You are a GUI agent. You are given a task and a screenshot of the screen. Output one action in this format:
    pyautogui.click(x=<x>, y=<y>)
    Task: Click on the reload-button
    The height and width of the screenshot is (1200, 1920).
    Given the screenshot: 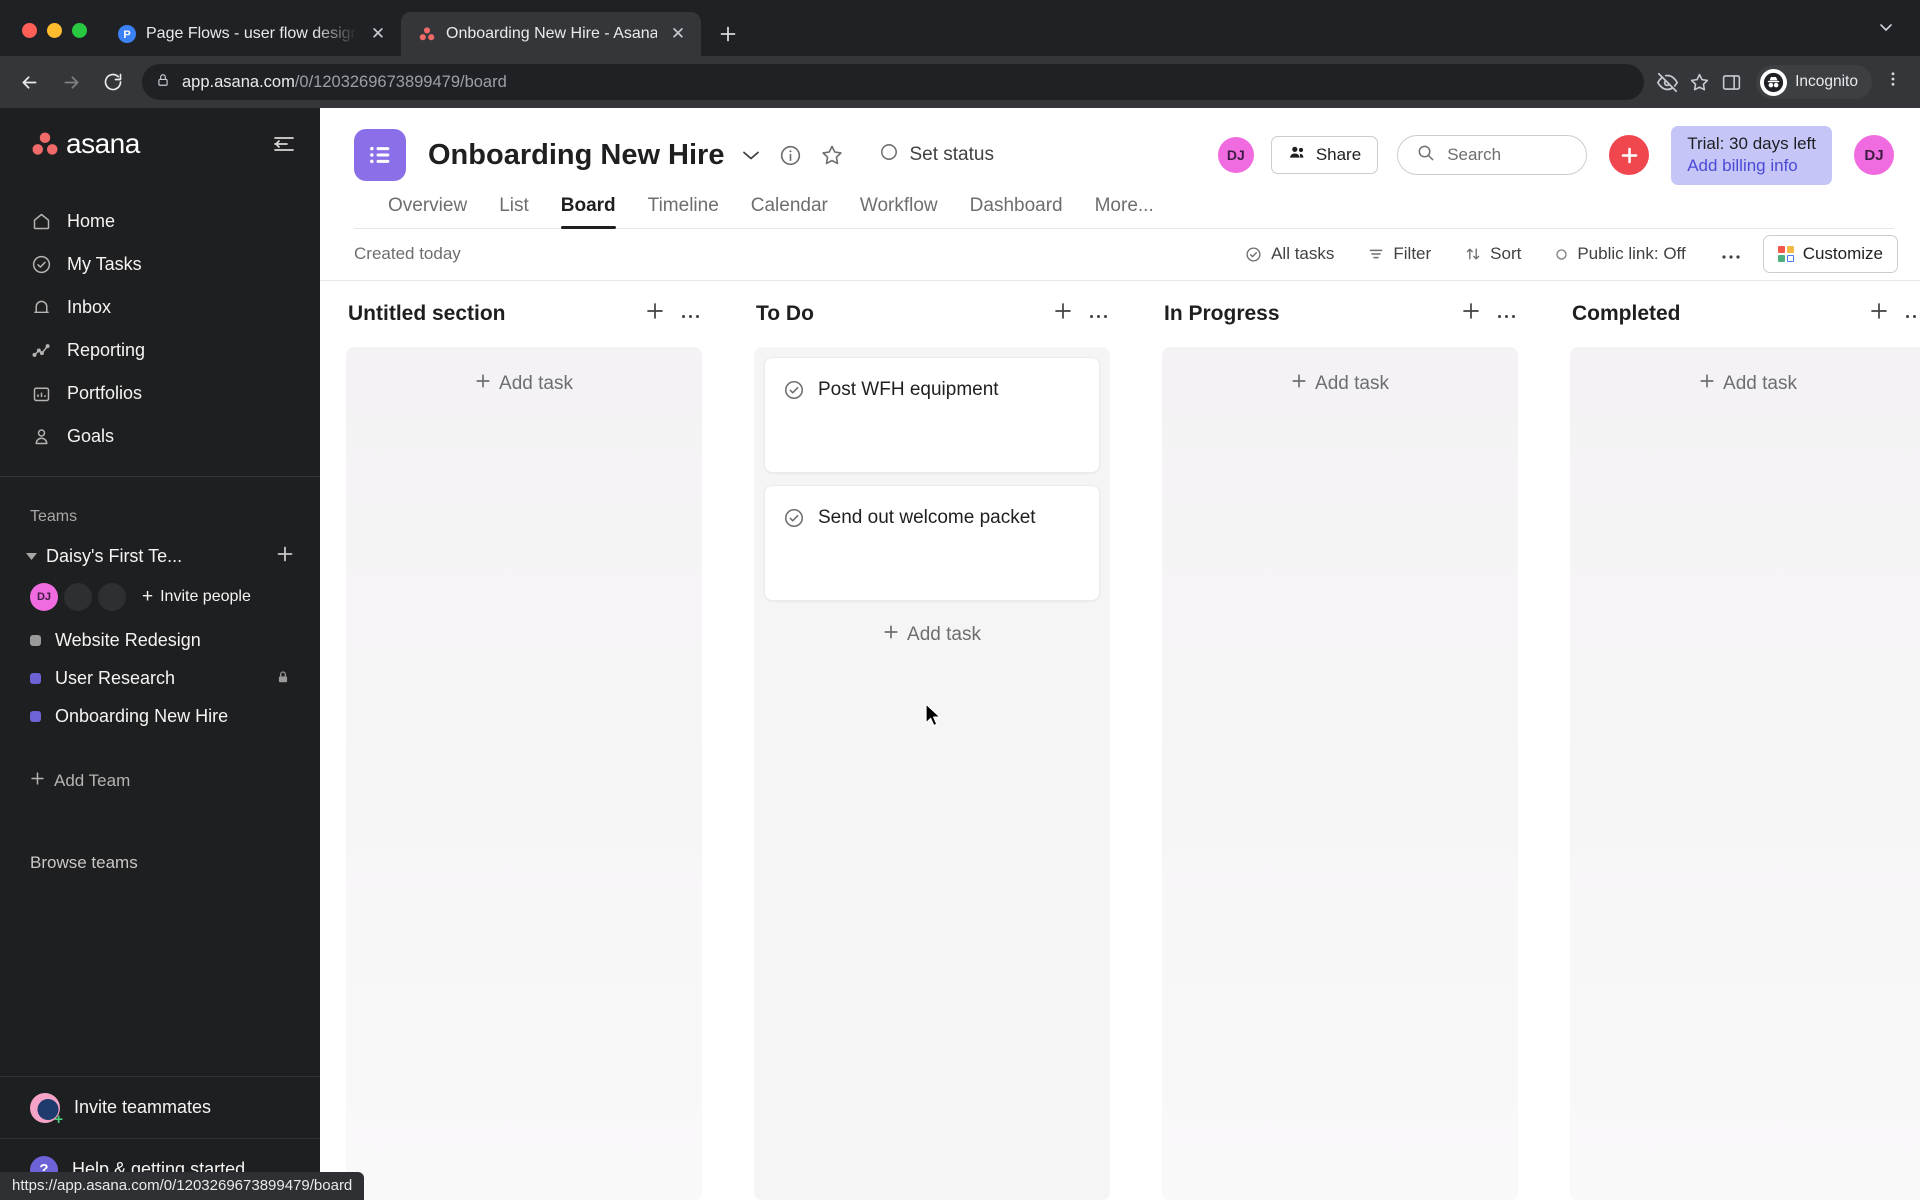 What is the action you would take?
    pyautogui.click(x=113, y=82)
    